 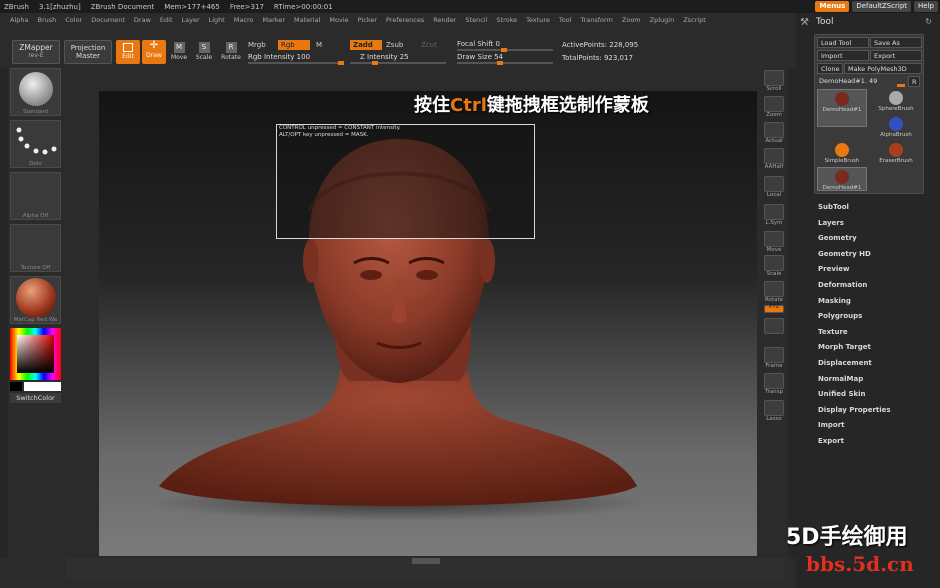 I want to click on stroke-picker: Dots, so click(x=35, y=144).